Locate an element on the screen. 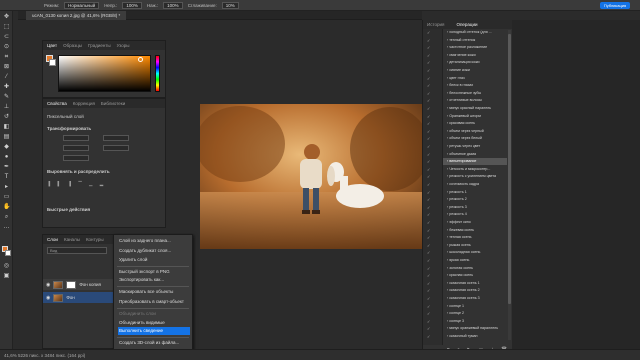 Image resolution: width=640 pixels, height=360 pixels. align-buttons: ▐ ▌ ▐ ▔ ▁ ▂ is located at coordinates (76, 184).